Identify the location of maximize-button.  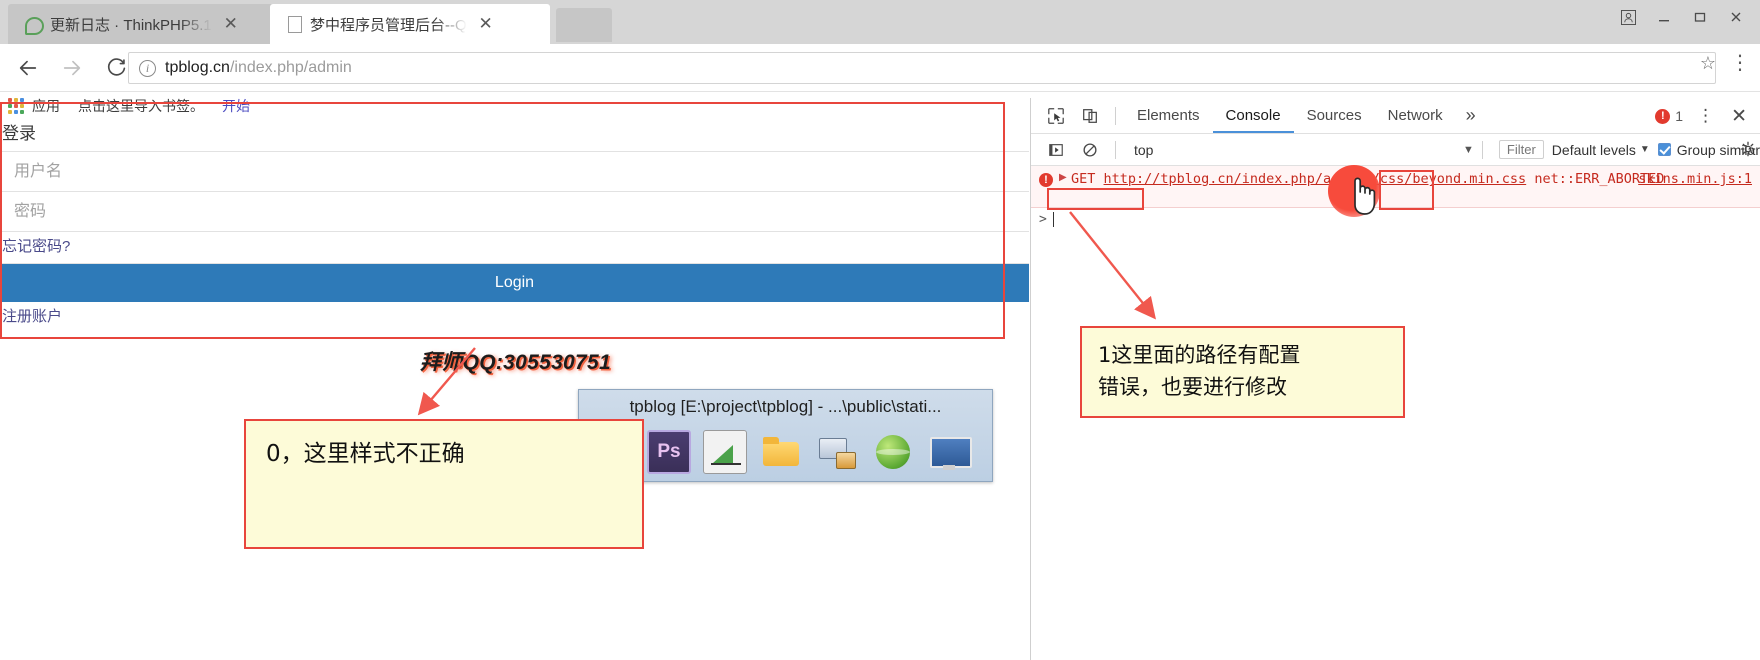
(1700, 17).